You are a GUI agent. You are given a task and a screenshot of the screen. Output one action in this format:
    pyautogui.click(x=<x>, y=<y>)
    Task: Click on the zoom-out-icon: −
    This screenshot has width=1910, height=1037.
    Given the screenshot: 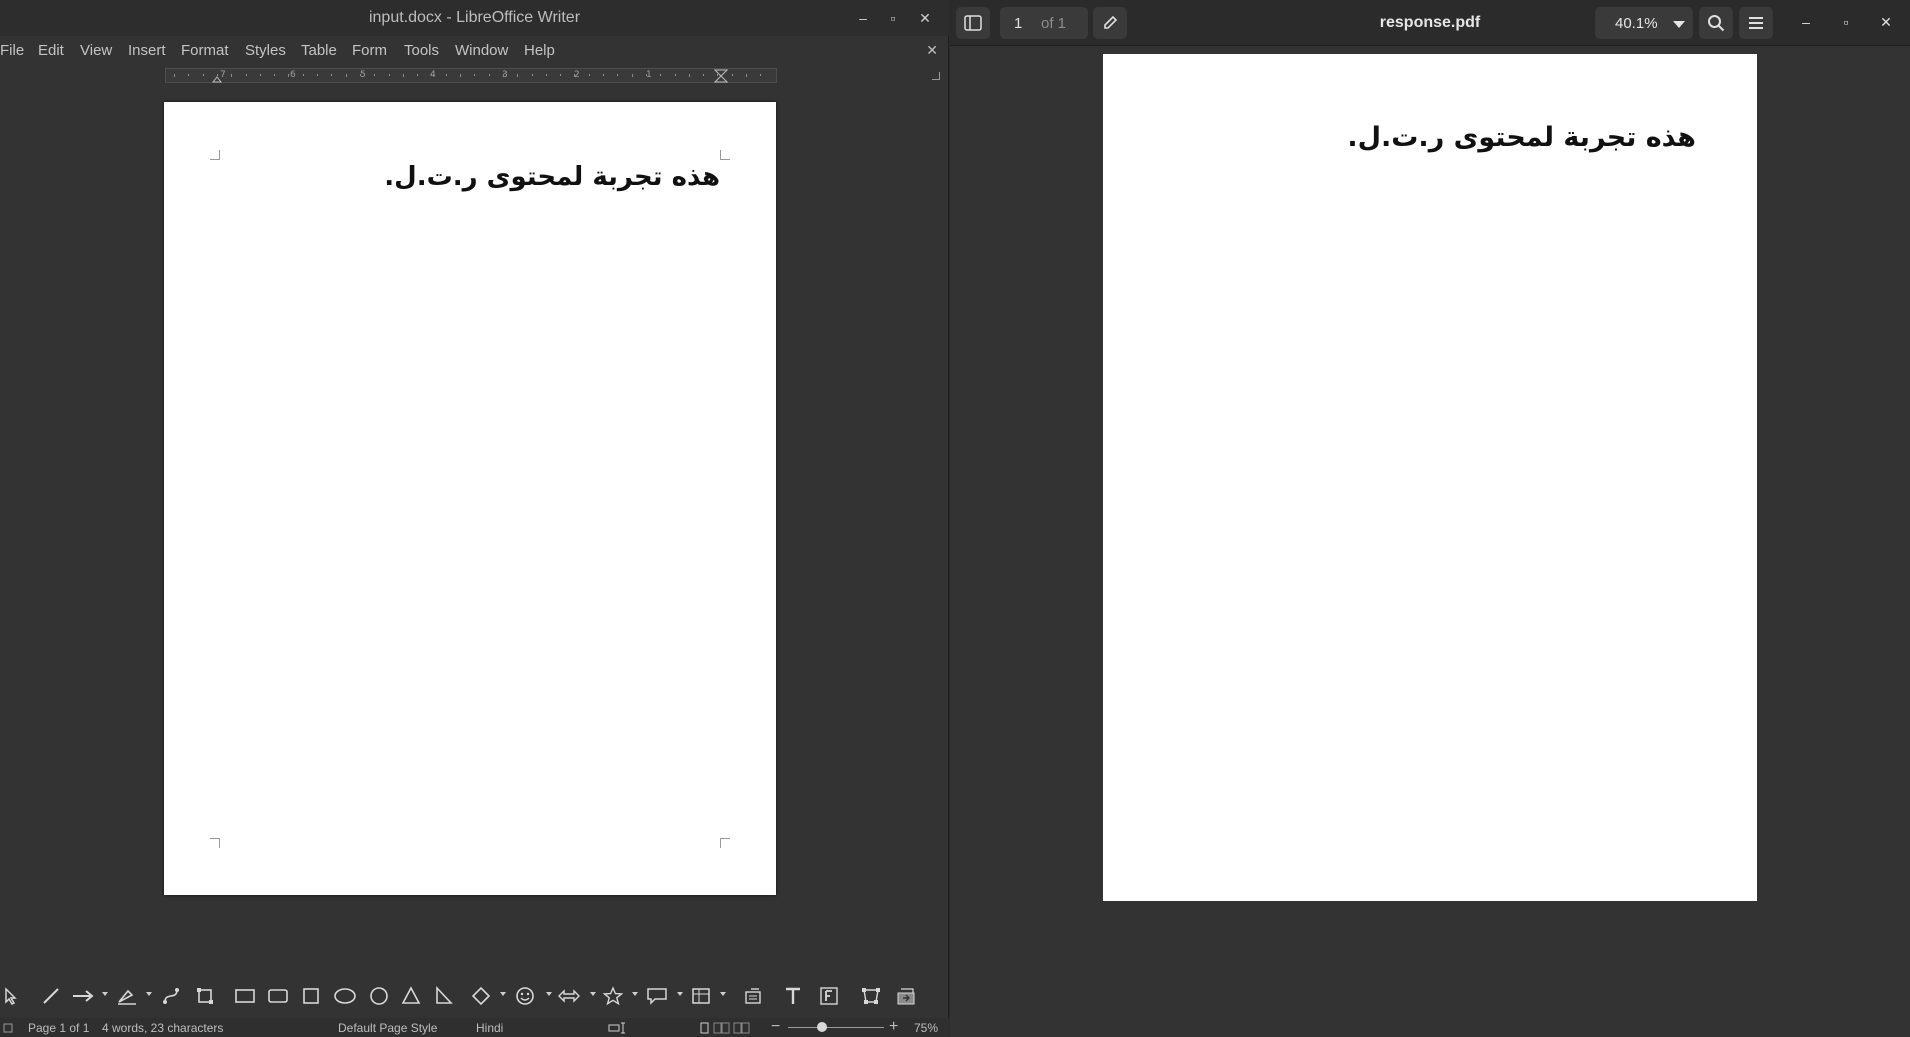 What is the action you would take?
    pyautogui.click(x=775, y=1027)
    